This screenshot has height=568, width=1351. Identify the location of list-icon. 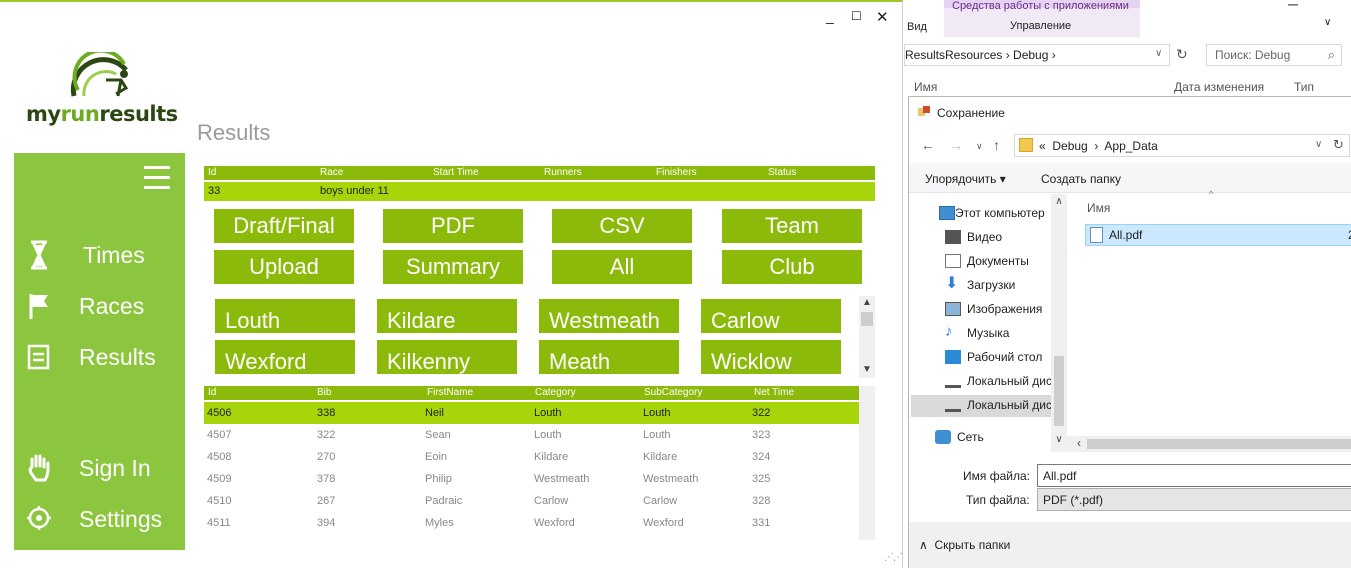
(38, 357).